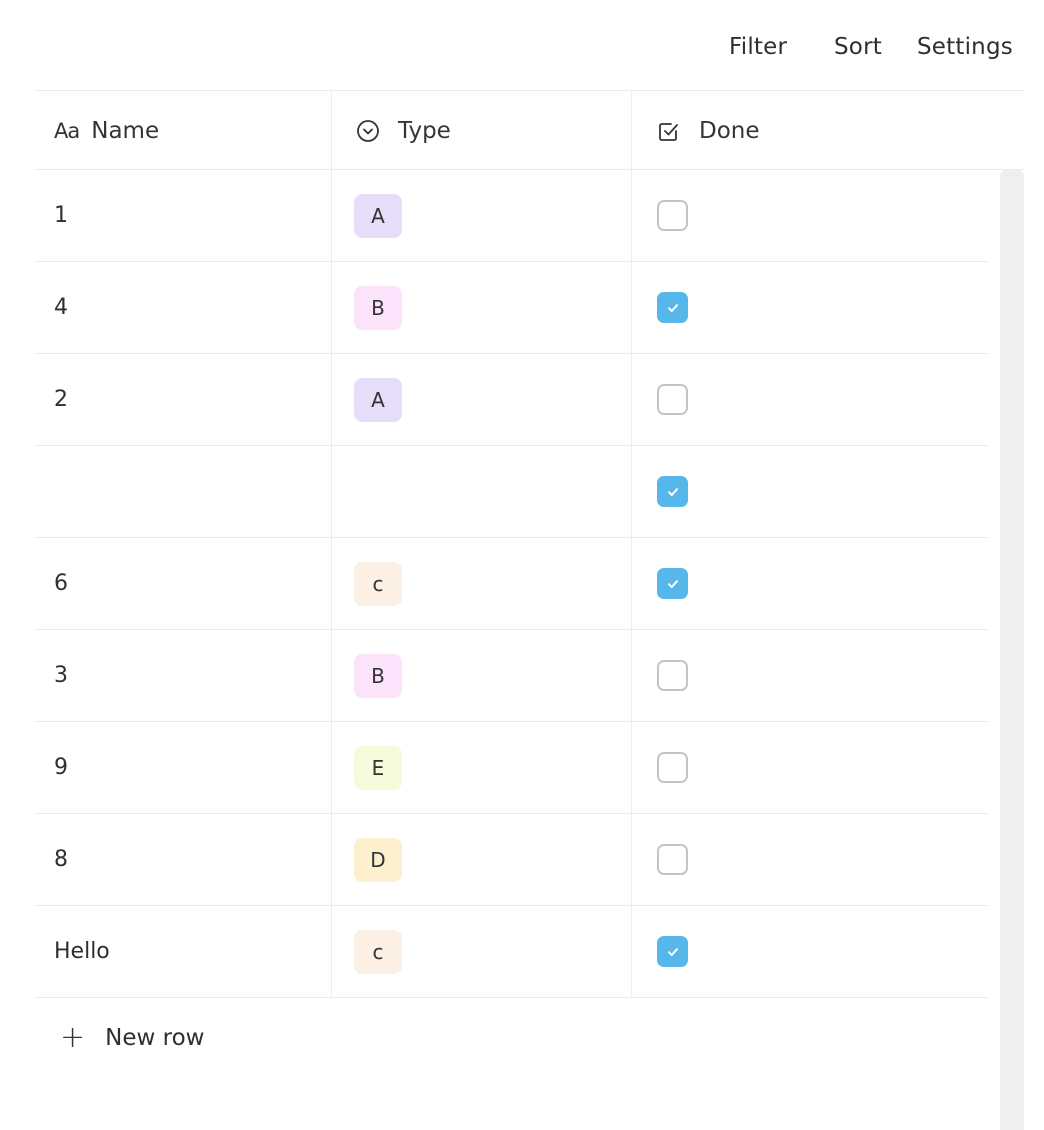  What do you see at coordinates (183, 491) in the screenshot?
I see `name-cell` at bounding box center [183, 491].